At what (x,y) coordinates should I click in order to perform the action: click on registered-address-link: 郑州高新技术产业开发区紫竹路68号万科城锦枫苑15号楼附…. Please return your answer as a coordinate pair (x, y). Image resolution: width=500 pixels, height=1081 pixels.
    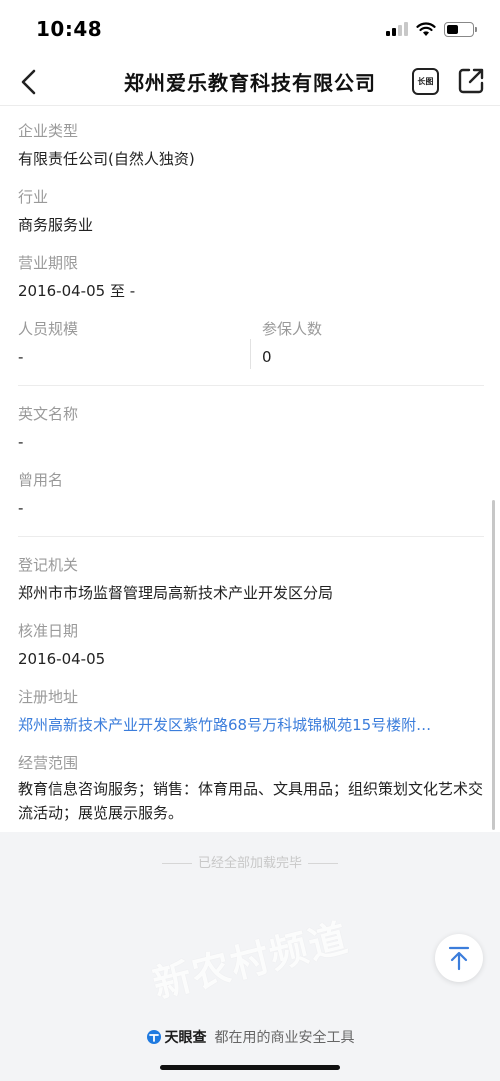
    Looking at the image, I should click on (249, 725).